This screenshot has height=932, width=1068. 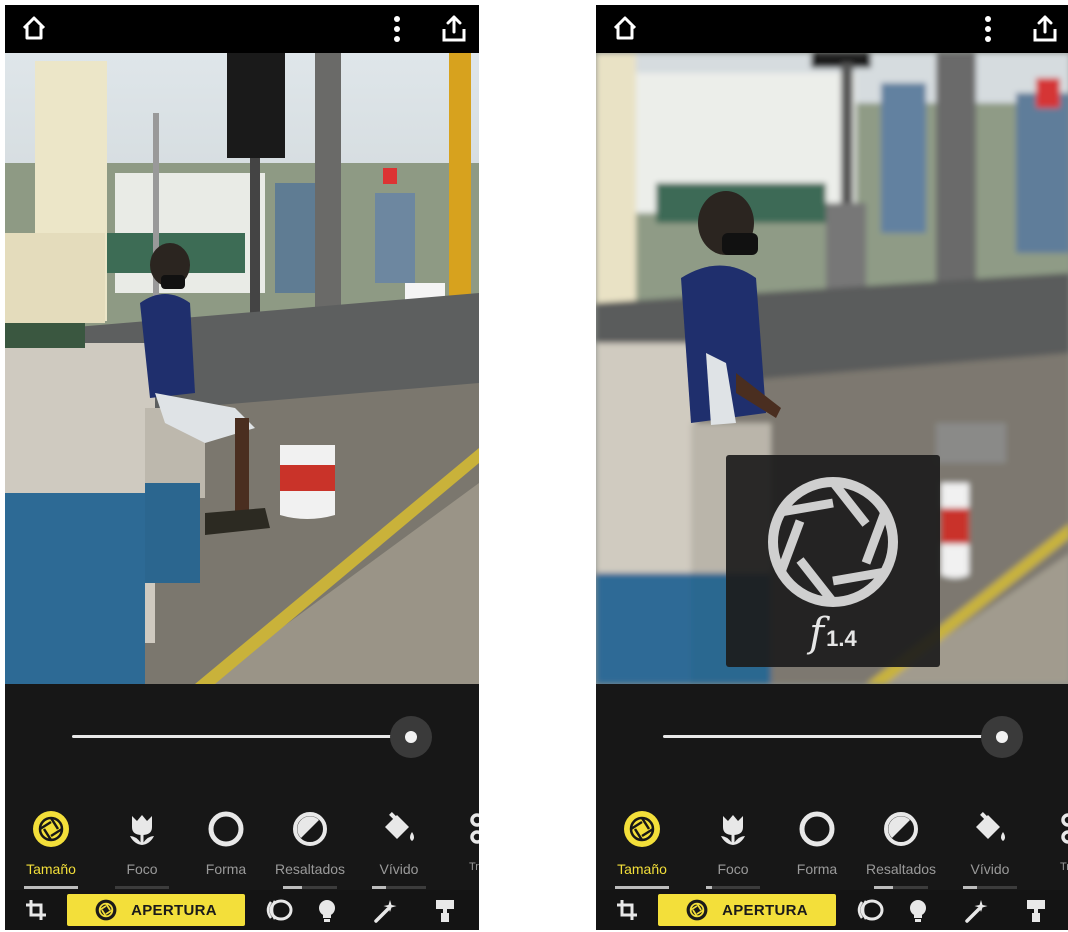 I want to click on f-letter: f, so click(x=817, y=633).